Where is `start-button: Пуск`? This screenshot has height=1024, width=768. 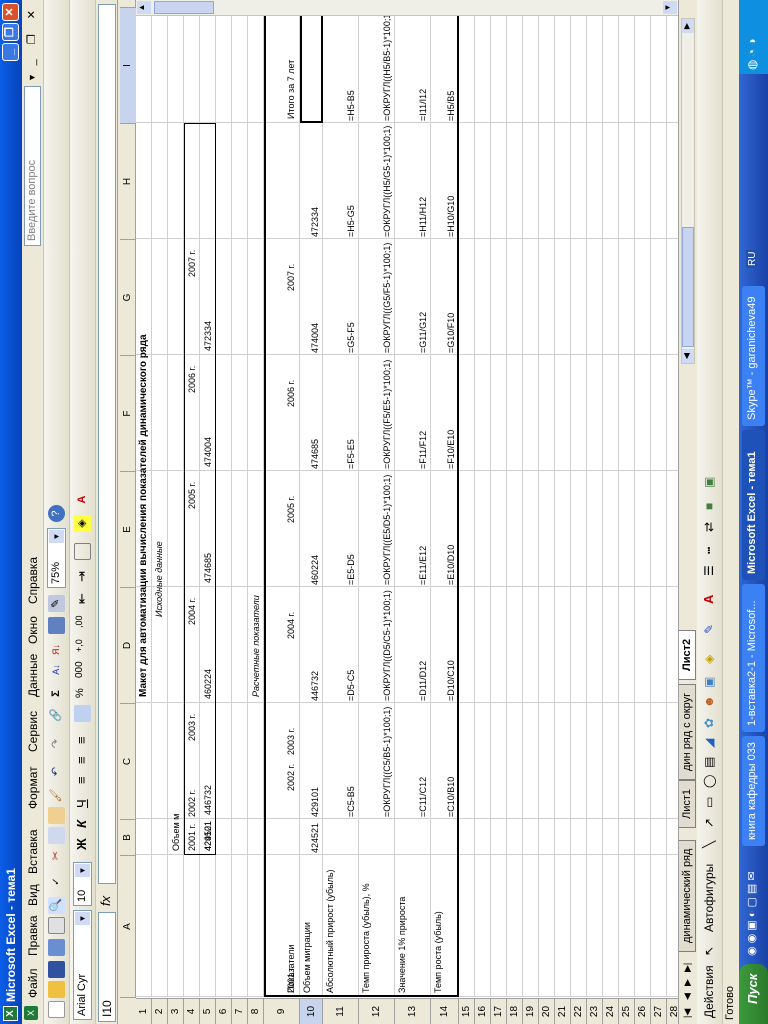 start-button: Пуск is located at coordinates (753, 994).